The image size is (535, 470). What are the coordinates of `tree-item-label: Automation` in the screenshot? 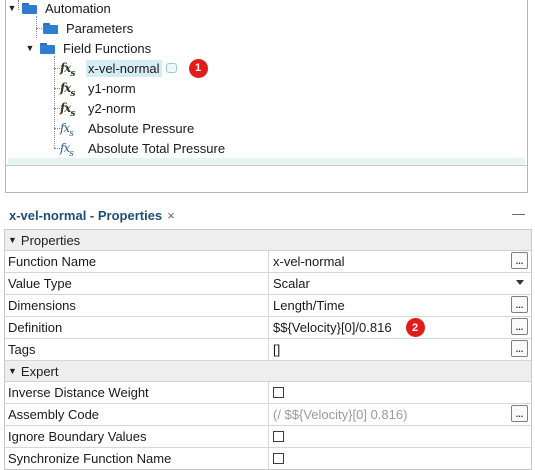 It's located at (78, 8).